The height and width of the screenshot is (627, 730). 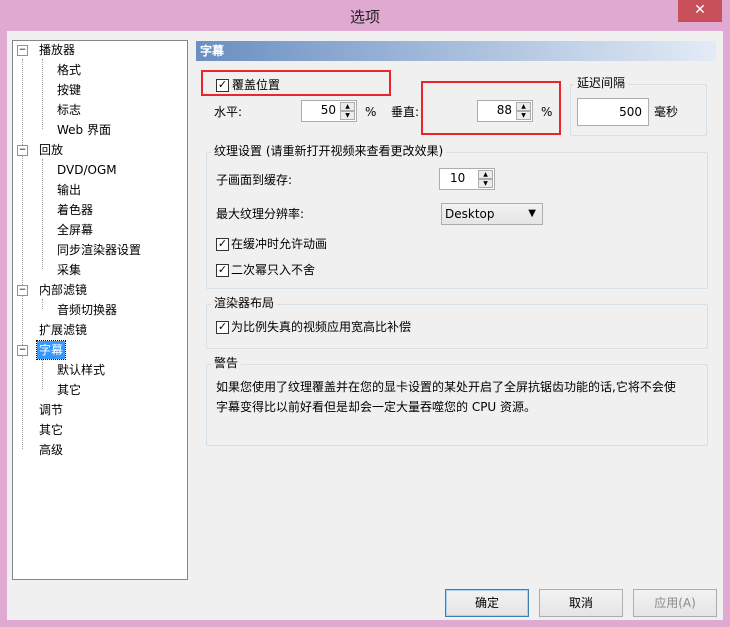 I want to click on horizontal-unit: %, so click(x=371, y=112).